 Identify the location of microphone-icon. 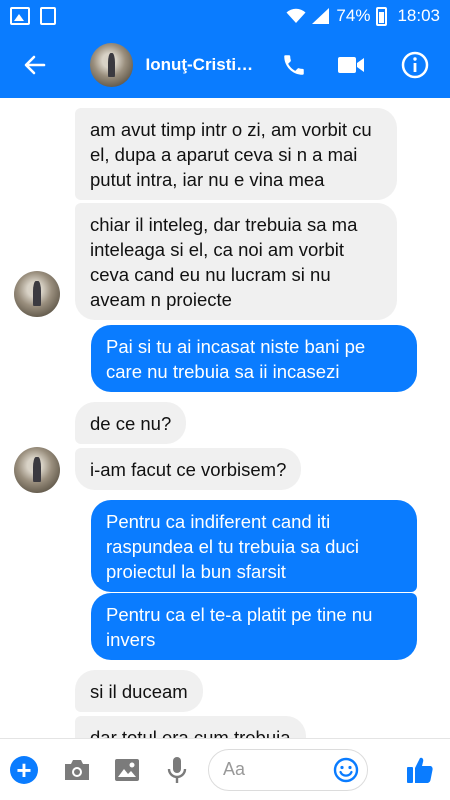
(177, 769).